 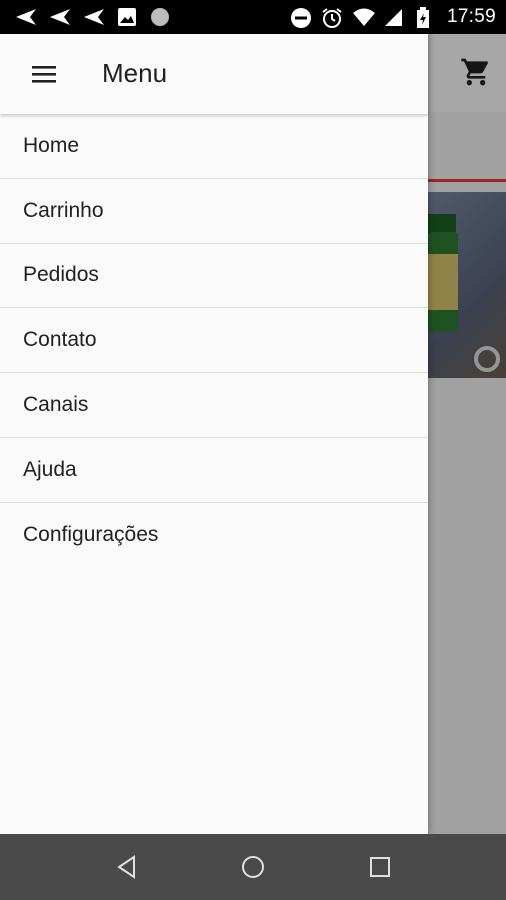 I want to click on menu-item-carrinho: Carrinho, so click(x=214, y=211).